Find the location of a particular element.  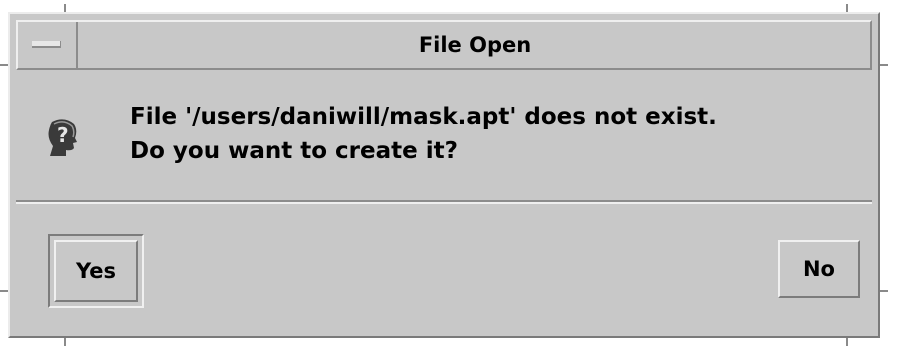

separator is located at coordinates (444, 202).